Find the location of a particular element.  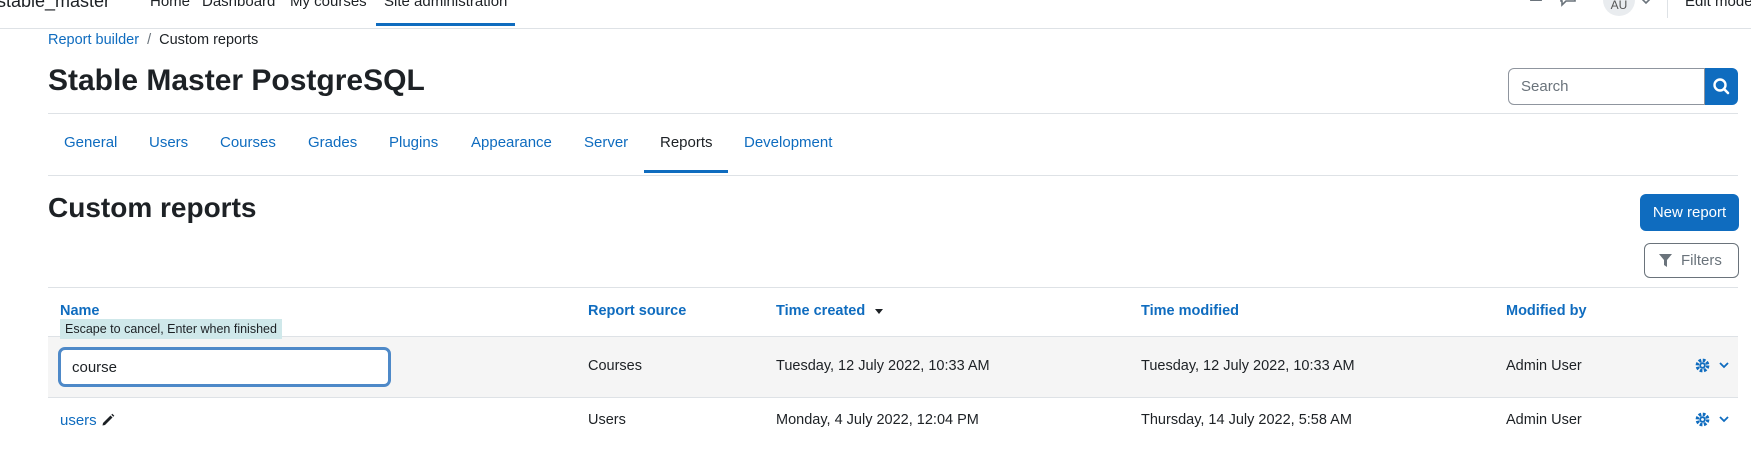

search-box is located at coordinates (1623, 86).